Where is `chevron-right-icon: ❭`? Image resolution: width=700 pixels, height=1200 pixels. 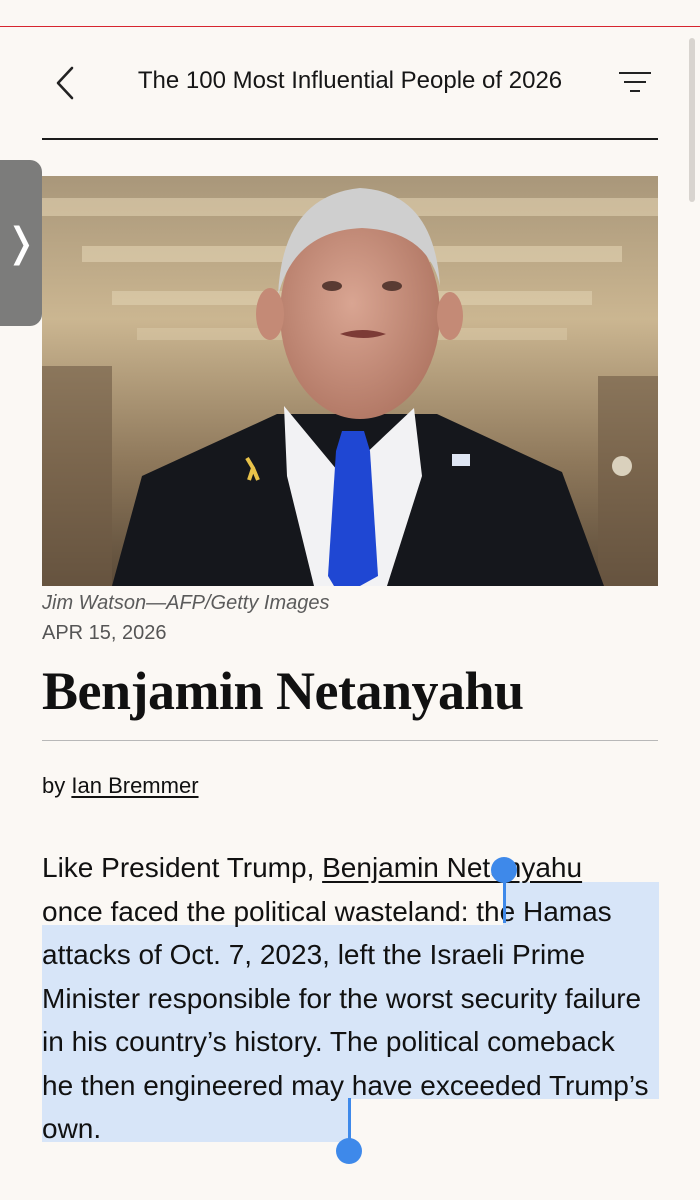
chevron-right-icon: ❭ is located at coordinates (21, 243).